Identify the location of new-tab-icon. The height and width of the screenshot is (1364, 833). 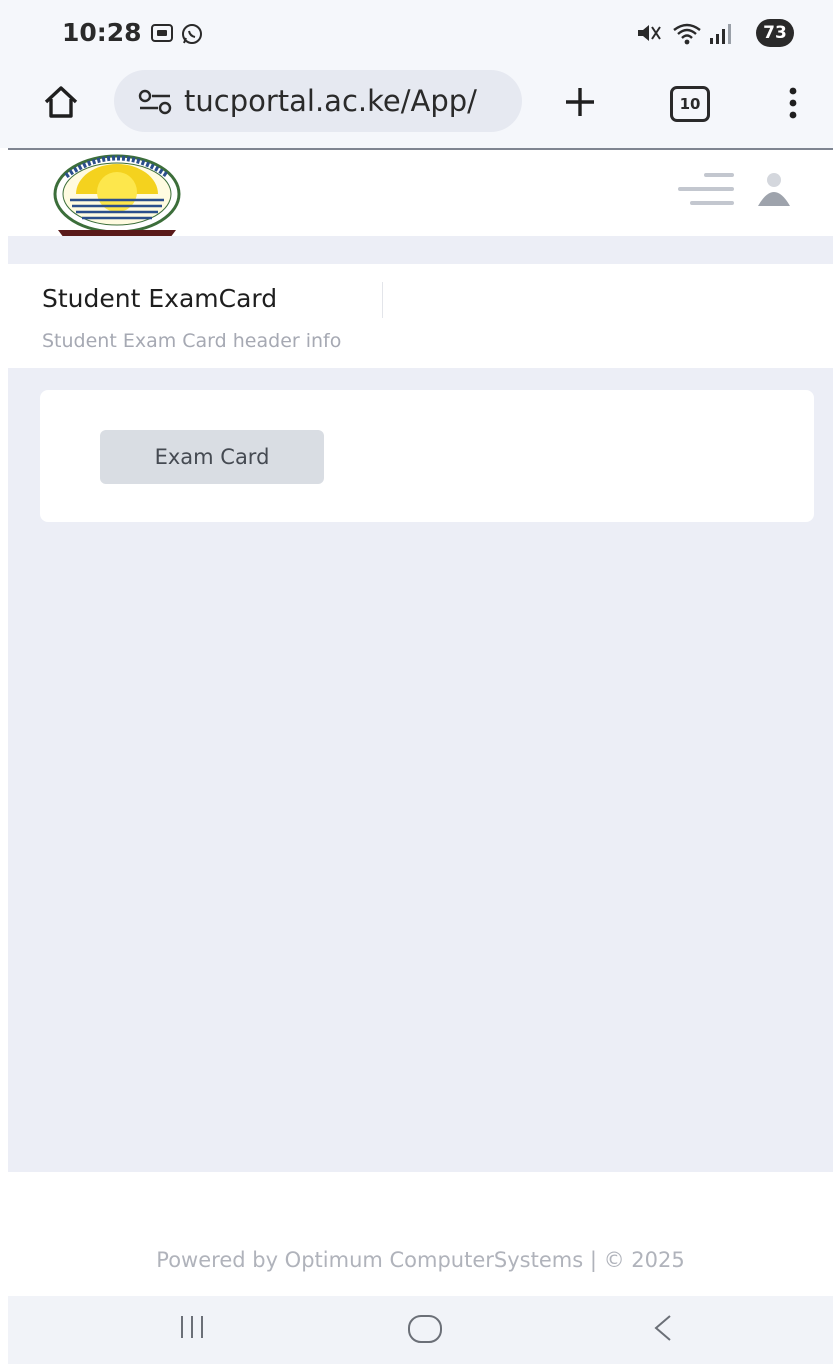
(580, 104).